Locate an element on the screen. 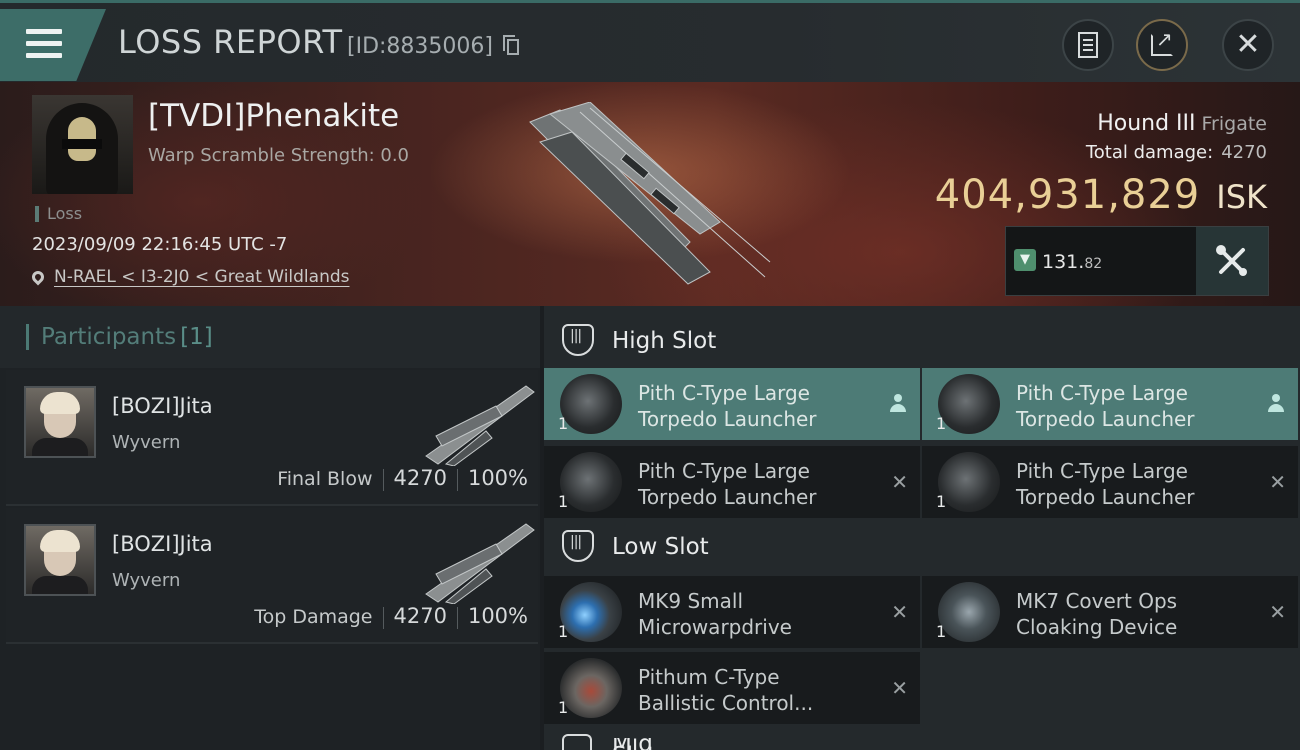 Image resolution: width=1300 pixels, height=750 pixels. fitting-shield-icon: ▼ is located at coordinates (1025, 260).